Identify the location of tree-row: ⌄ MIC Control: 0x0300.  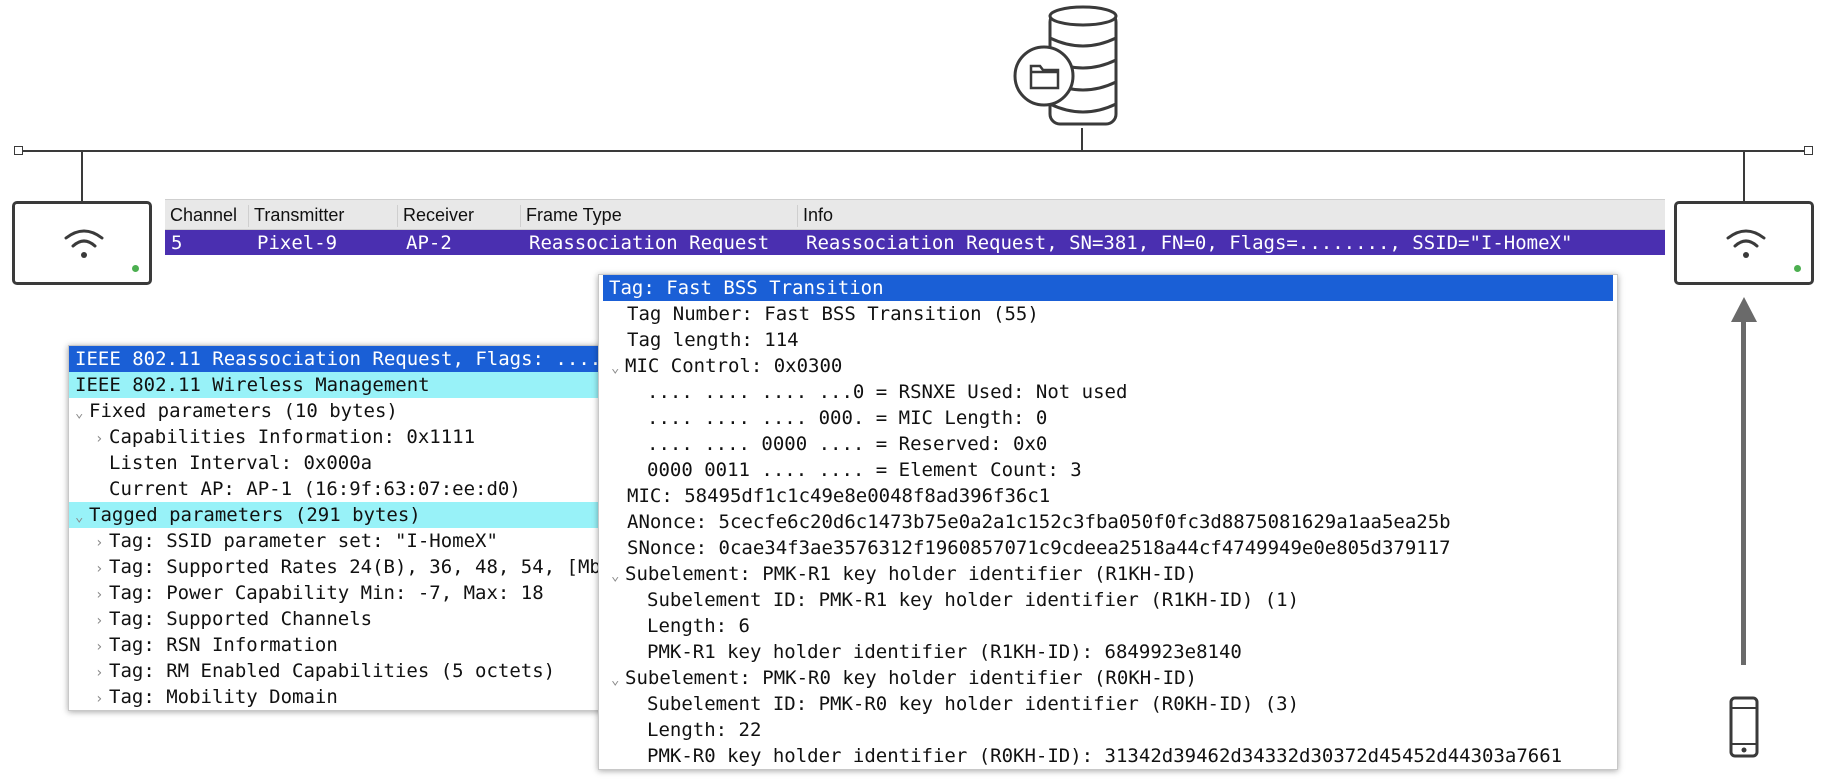
(1108, 366).